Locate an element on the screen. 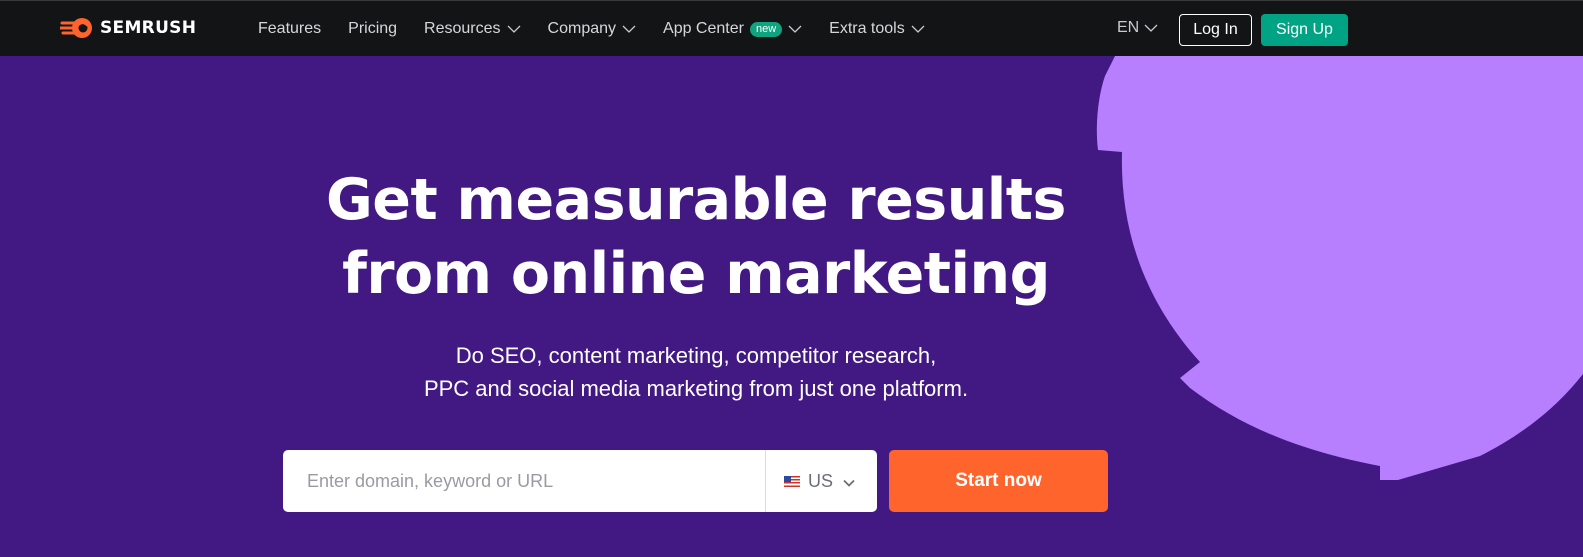  language-selector: EN is located at coordinates (1137, 28).